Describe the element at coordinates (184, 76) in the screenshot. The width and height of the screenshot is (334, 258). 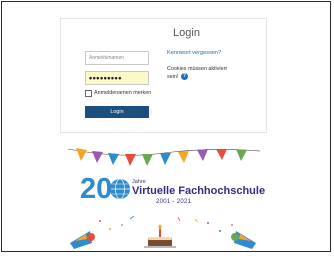
I see `help-icon: ?` at that location.